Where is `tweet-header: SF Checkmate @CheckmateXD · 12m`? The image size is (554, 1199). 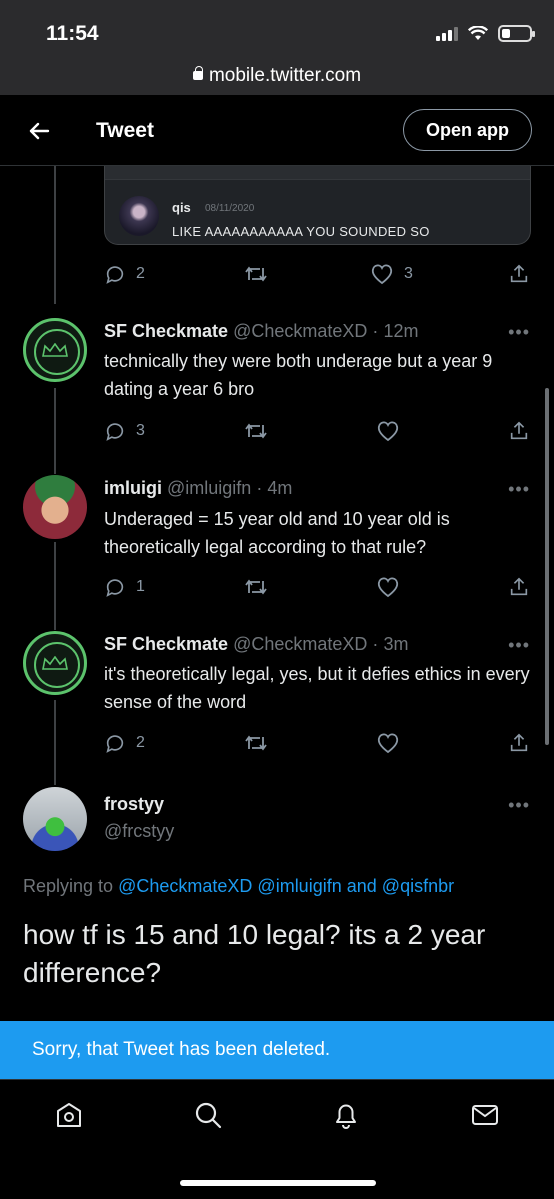 tweet-header: SF Checkmate @CheckmateXD · 12m is located at coordinates (261, 331).